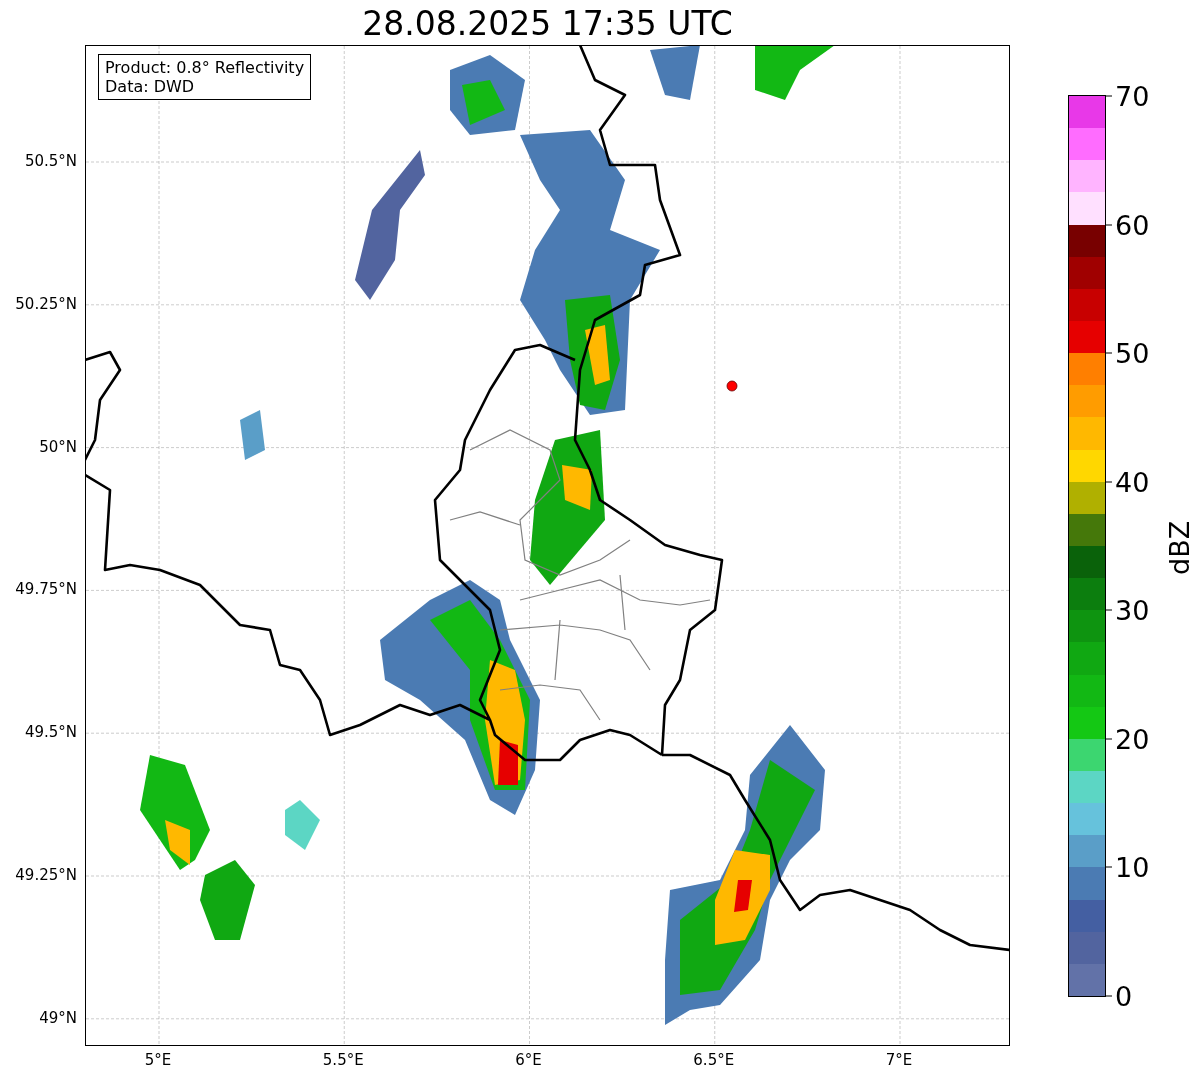 This screenshot has width=1202, height=1081. What do you see at coordinates (58, 1017) in the screenshot?
I see `latitude-label: 49°N` at bounding box center [58, 1017].